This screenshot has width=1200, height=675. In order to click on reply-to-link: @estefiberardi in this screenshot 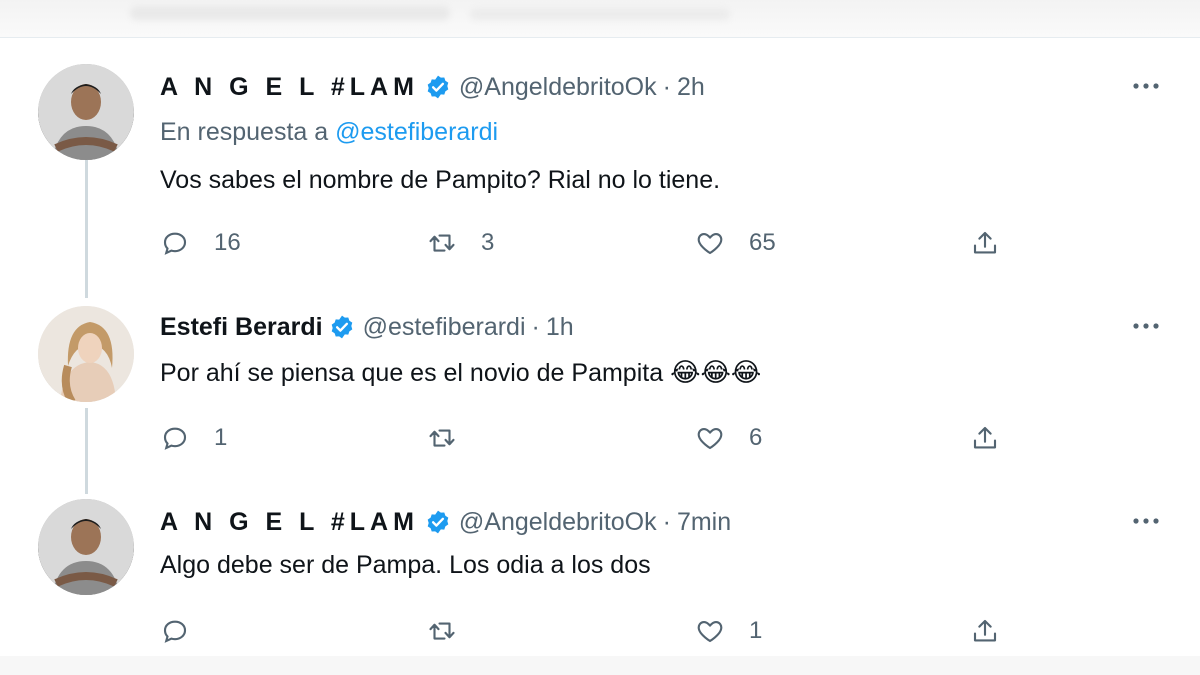, I will do `click(416, 132)`.